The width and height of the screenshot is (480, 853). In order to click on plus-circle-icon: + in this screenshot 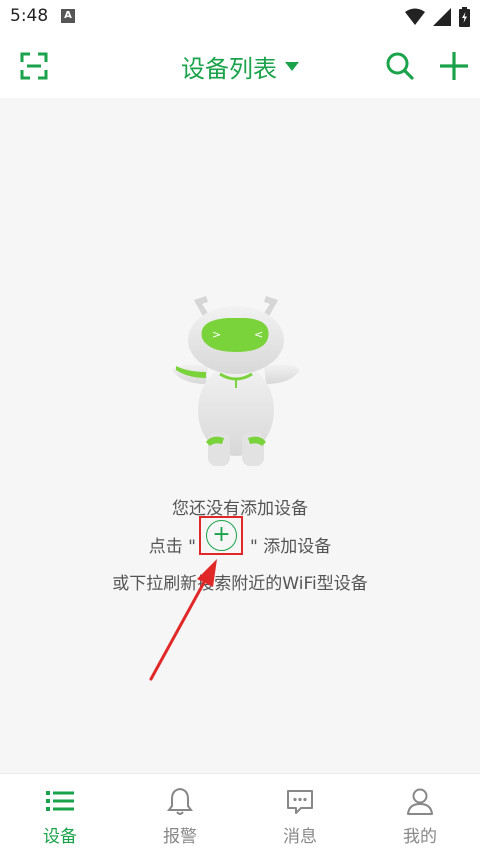, I will do `click(221, 535)`.